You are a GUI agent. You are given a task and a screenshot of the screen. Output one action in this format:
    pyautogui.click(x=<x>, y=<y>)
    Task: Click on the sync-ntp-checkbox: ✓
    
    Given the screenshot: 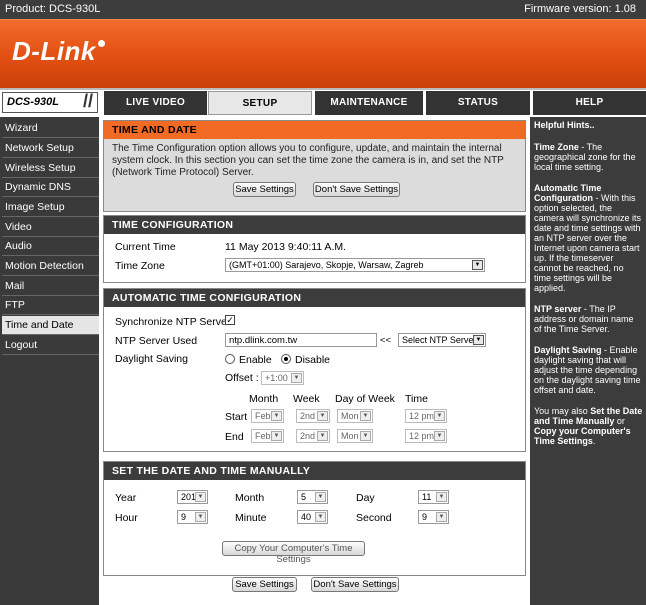 What is the action you would take?
    pyautogui.click(x=230, y=320)
    